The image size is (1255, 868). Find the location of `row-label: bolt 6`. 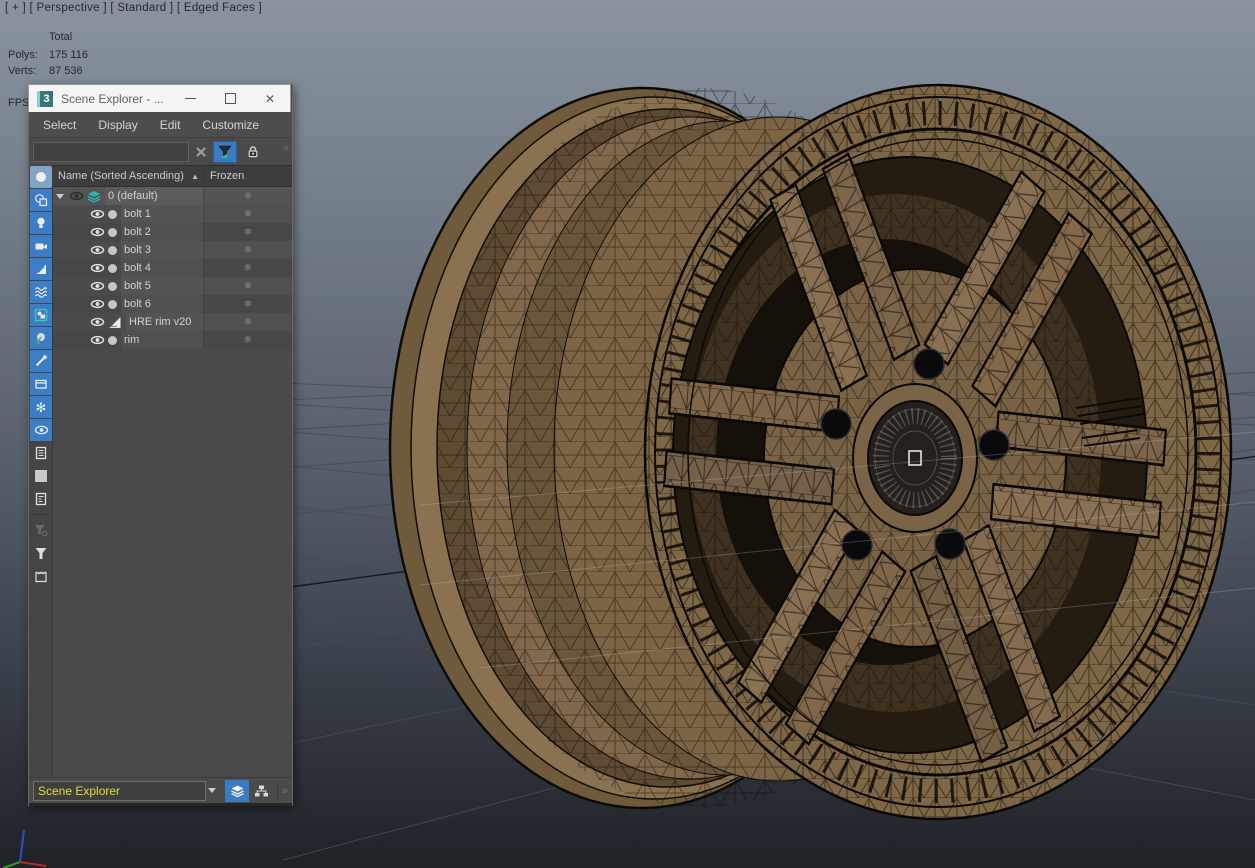

row-label: bolt 6 is located at coordinates (162, 304).